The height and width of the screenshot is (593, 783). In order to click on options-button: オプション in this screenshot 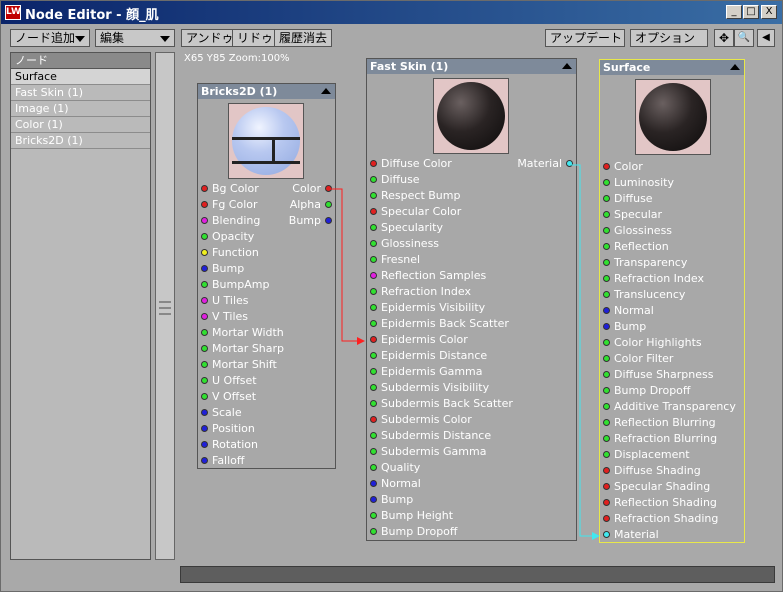, I will do `click(669, 38)`.